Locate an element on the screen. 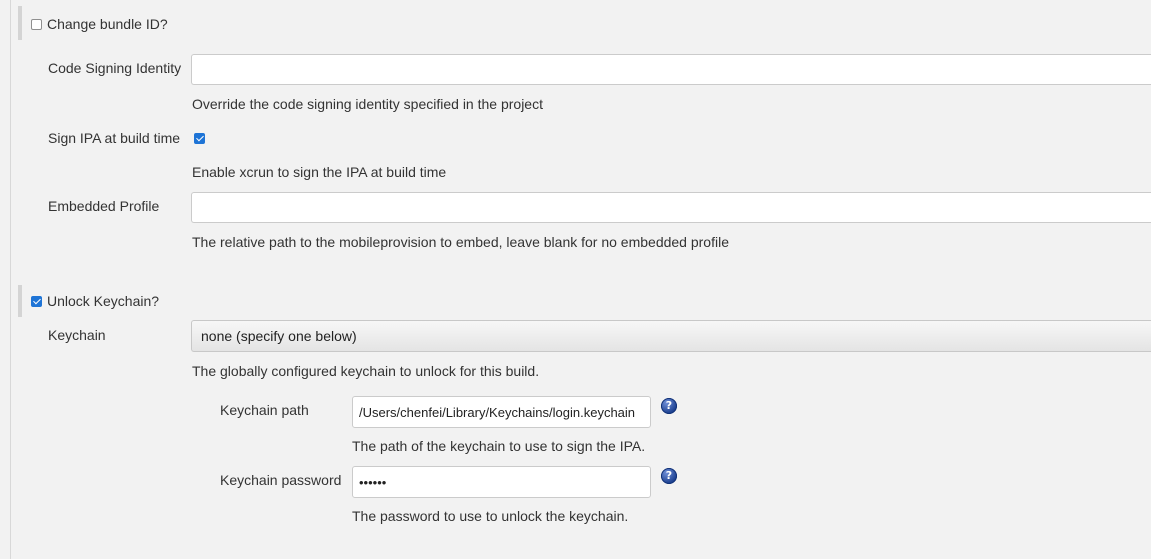  keychain-password-input is located at coordinates (501, 482).